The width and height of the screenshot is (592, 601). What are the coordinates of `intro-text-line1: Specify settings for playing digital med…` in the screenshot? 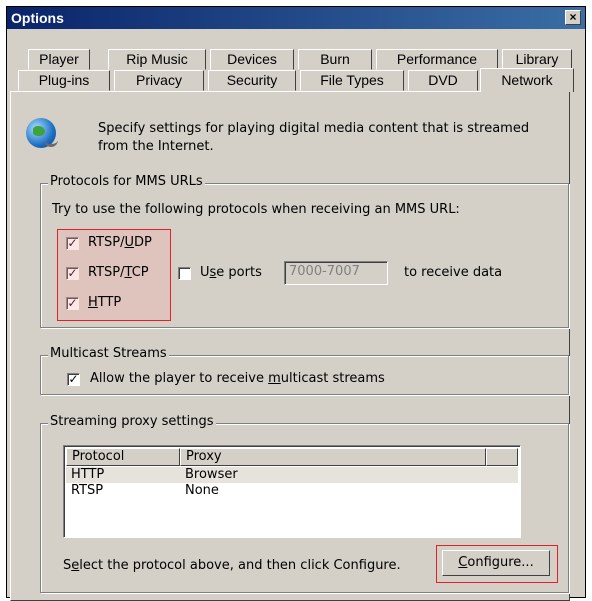 It's located at (314, 128).